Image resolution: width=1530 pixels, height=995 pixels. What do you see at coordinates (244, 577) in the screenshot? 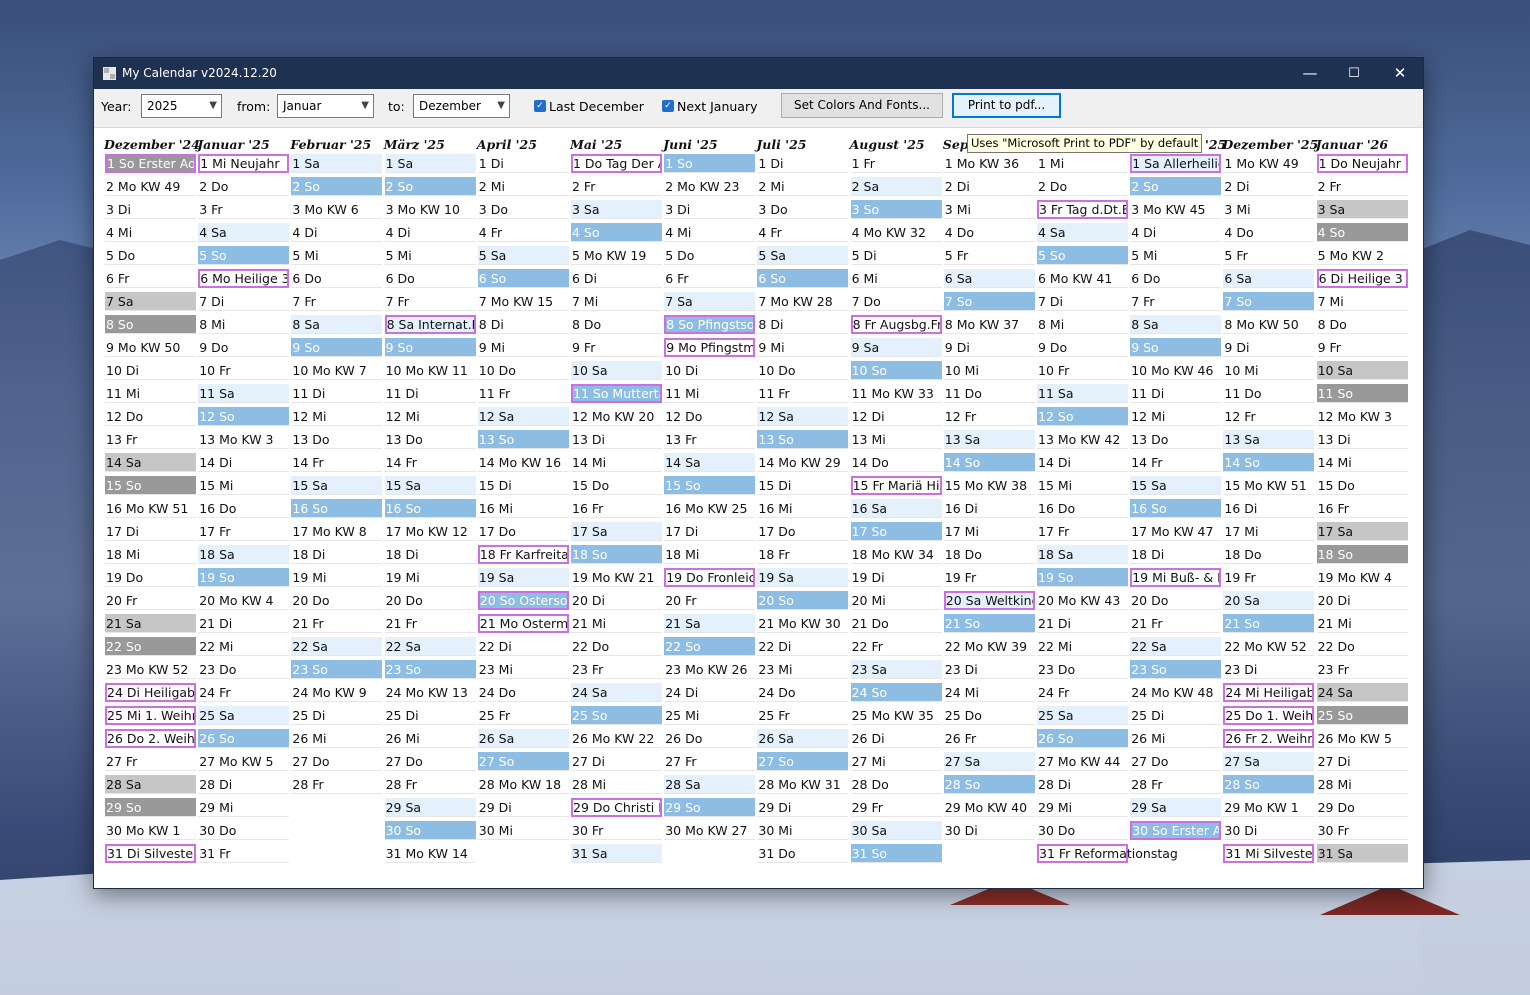
I see `day-cell: 19 So` at bounding box center [244, 577].